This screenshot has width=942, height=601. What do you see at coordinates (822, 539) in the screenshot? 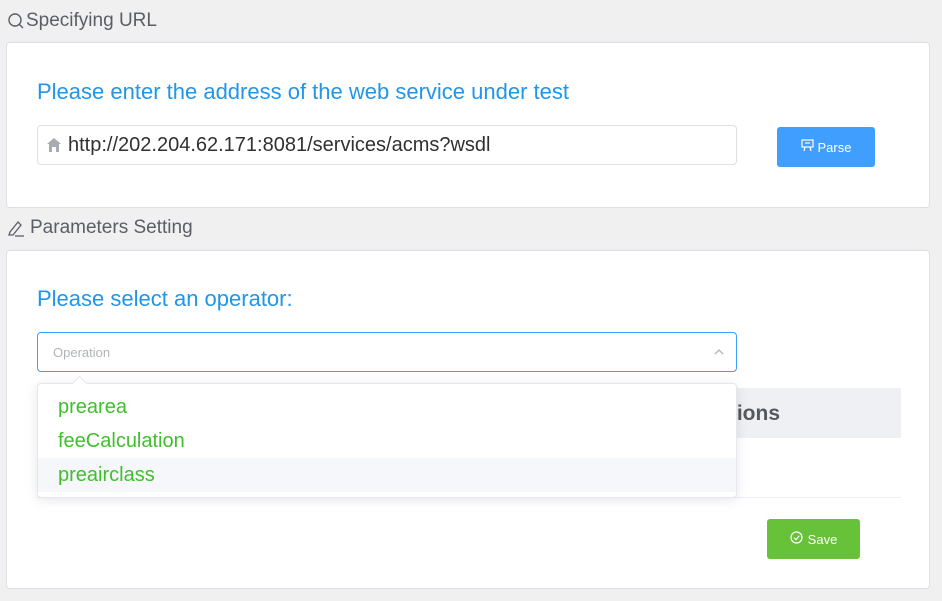
I see `save-label: Save` at bounding box center [822, 539].